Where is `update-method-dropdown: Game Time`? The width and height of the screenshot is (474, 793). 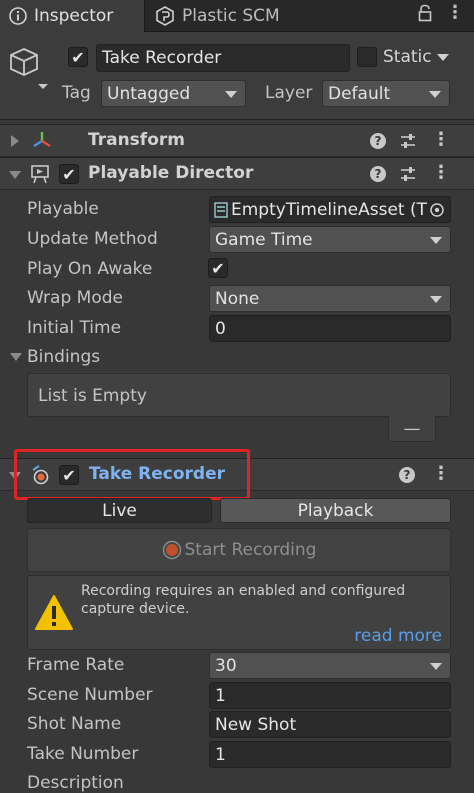
update-method-dropdown: Game Time is located at coordinates (330, 239).